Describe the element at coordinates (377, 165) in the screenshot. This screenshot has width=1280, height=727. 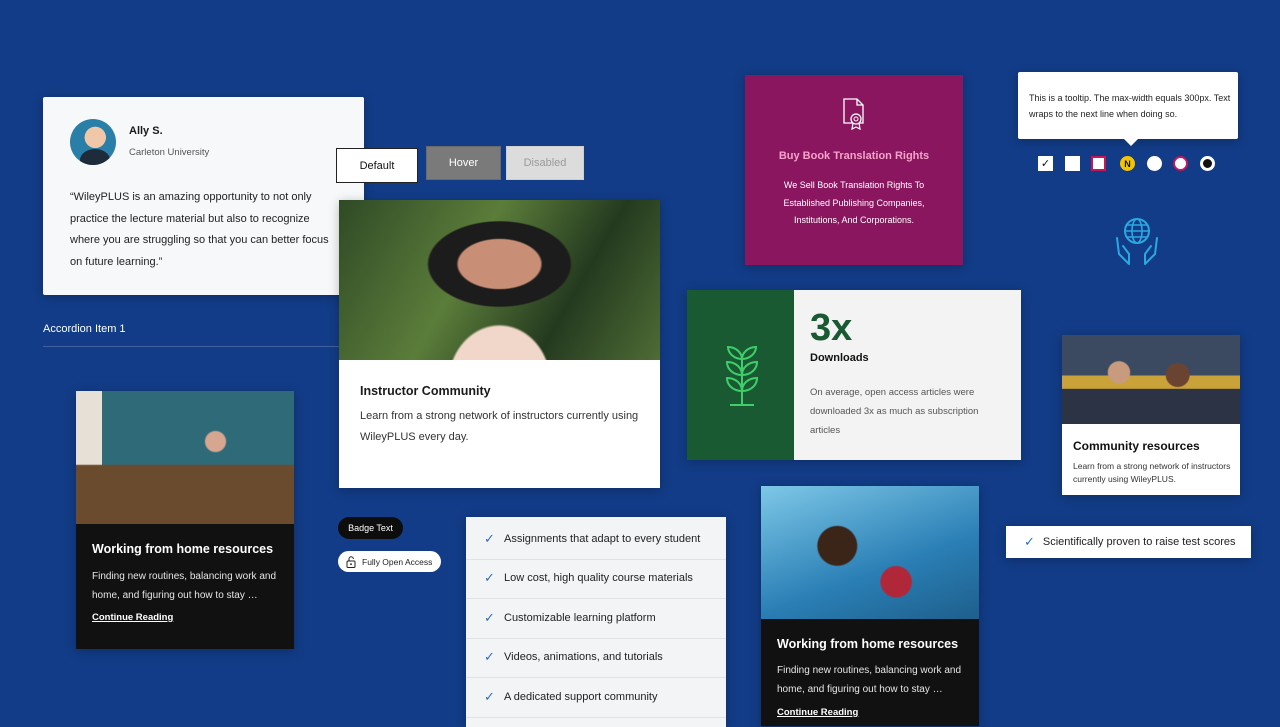
I see `default-button: Default` at that location.